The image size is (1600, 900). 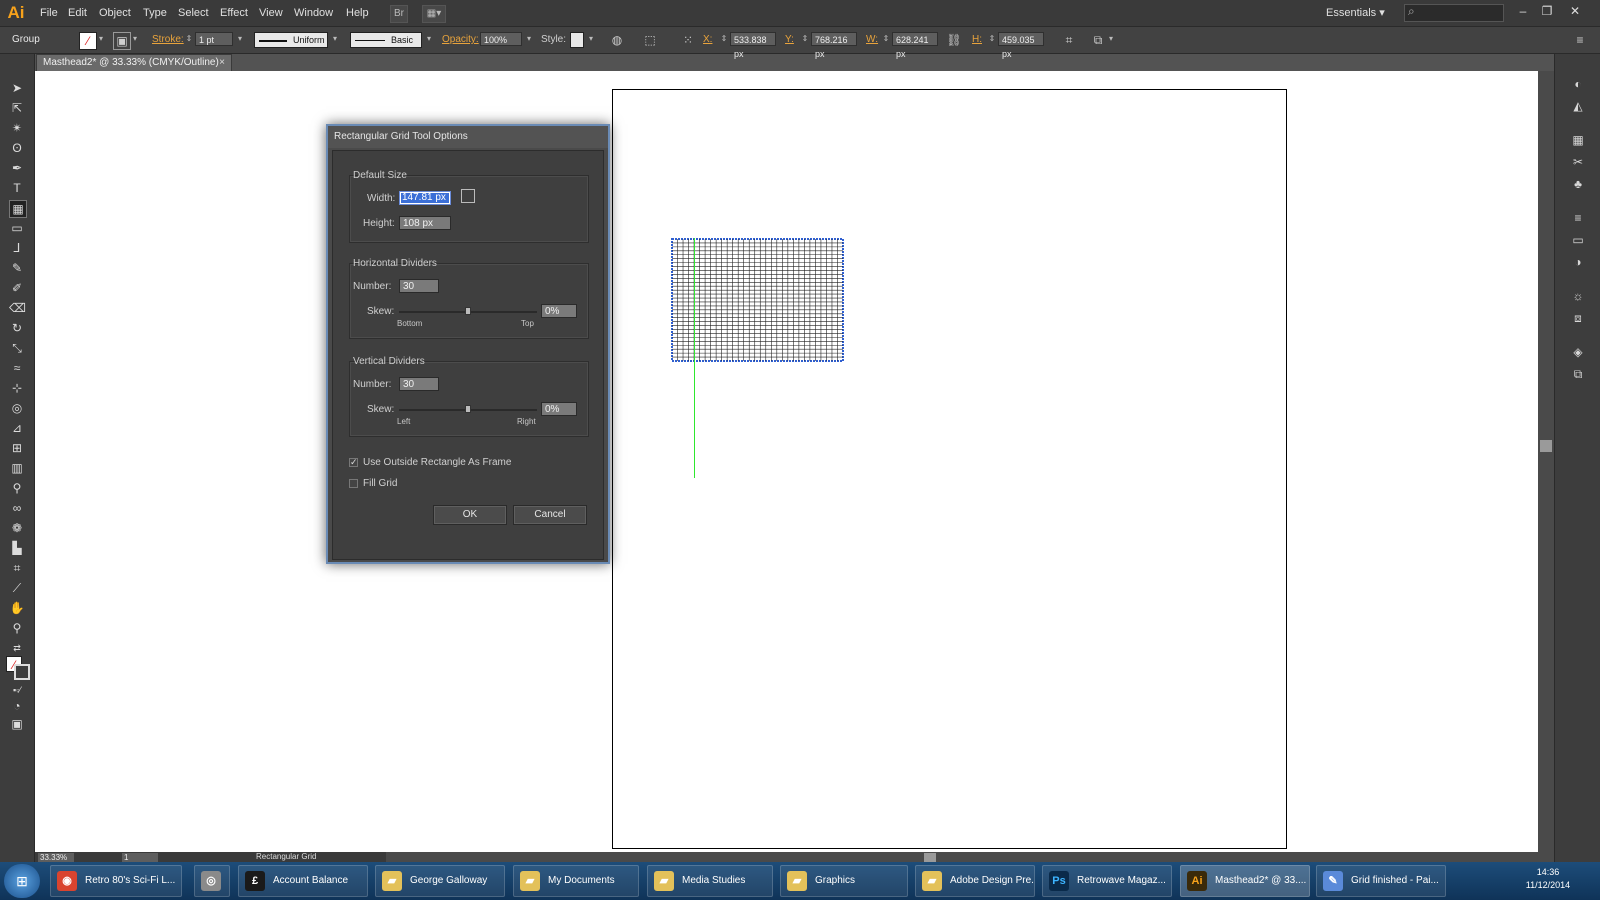 I want to click on brushes-icon: ✂, so click(x=1578, y=162).